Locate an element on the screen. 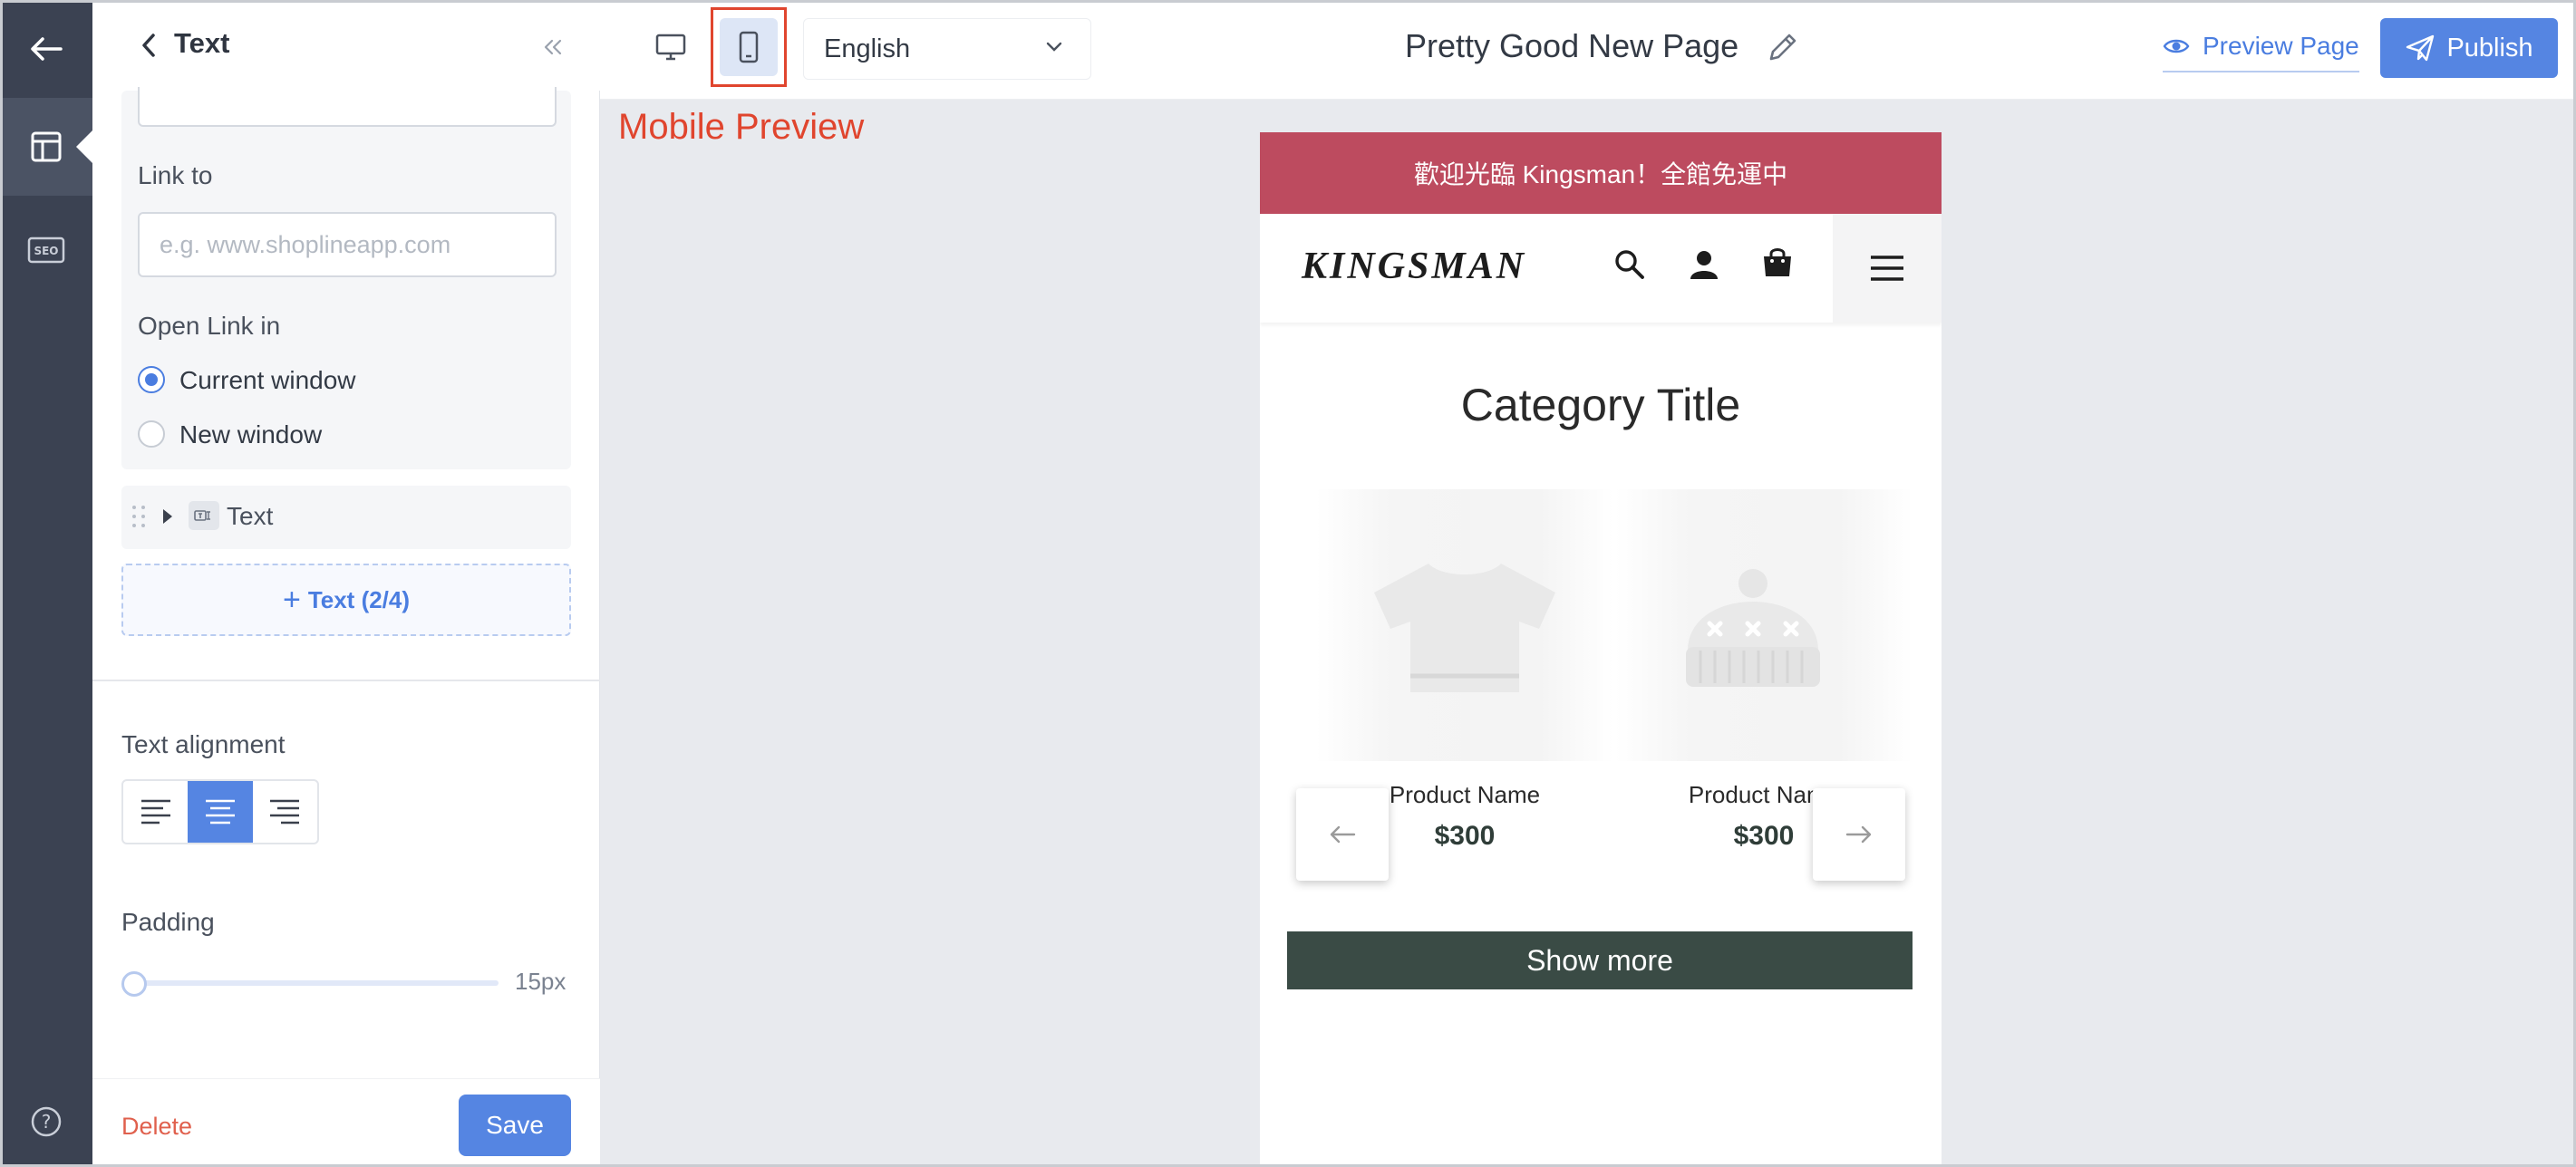 This screenshot has width=2576, height=1167. align-center-icon is located at coordinates (220, 812).